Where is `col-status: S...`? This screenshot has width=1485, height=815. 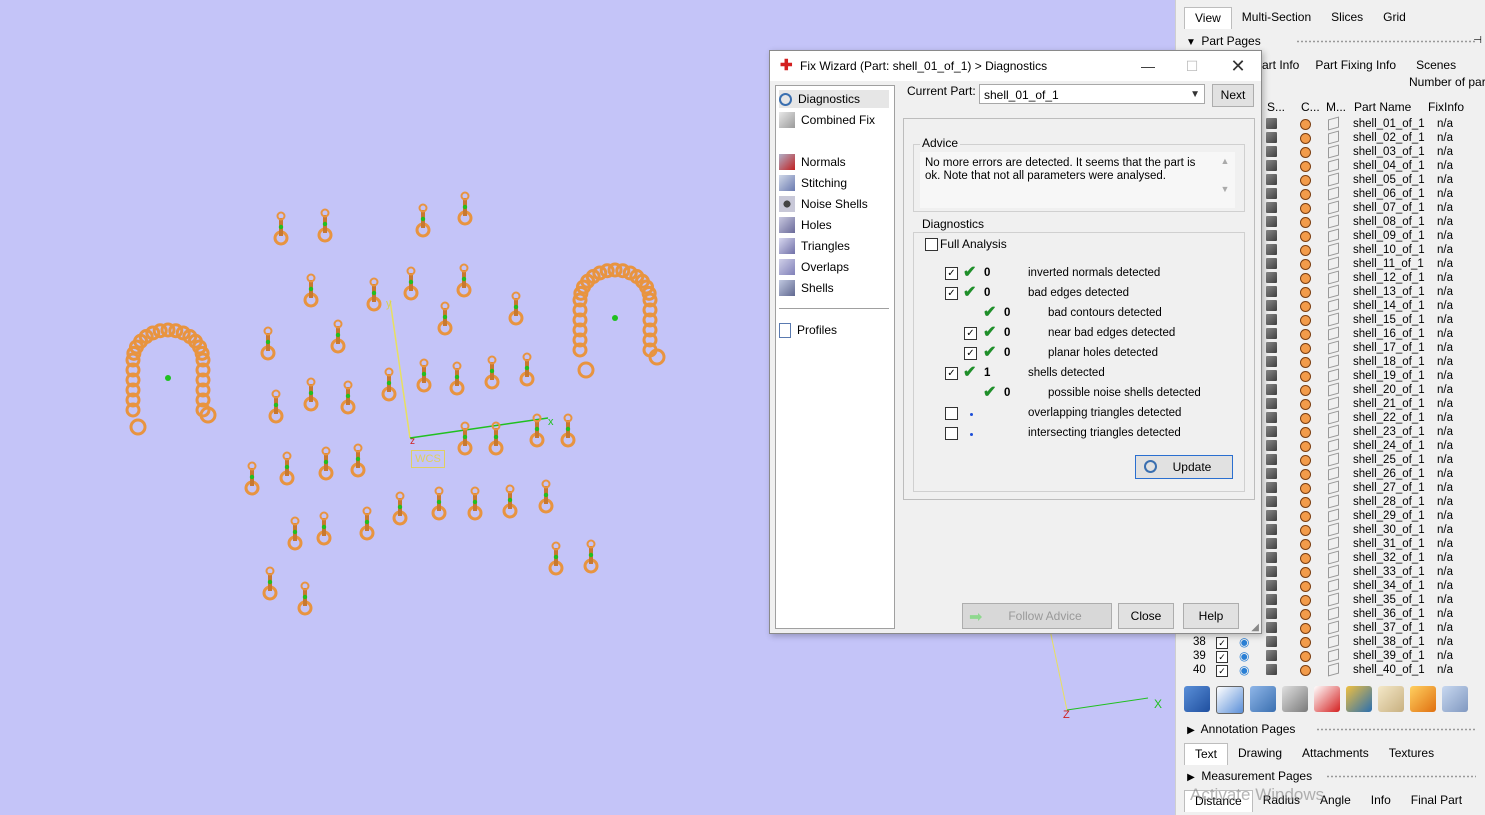
col-status: S... is located at coordinates (1276, 107).